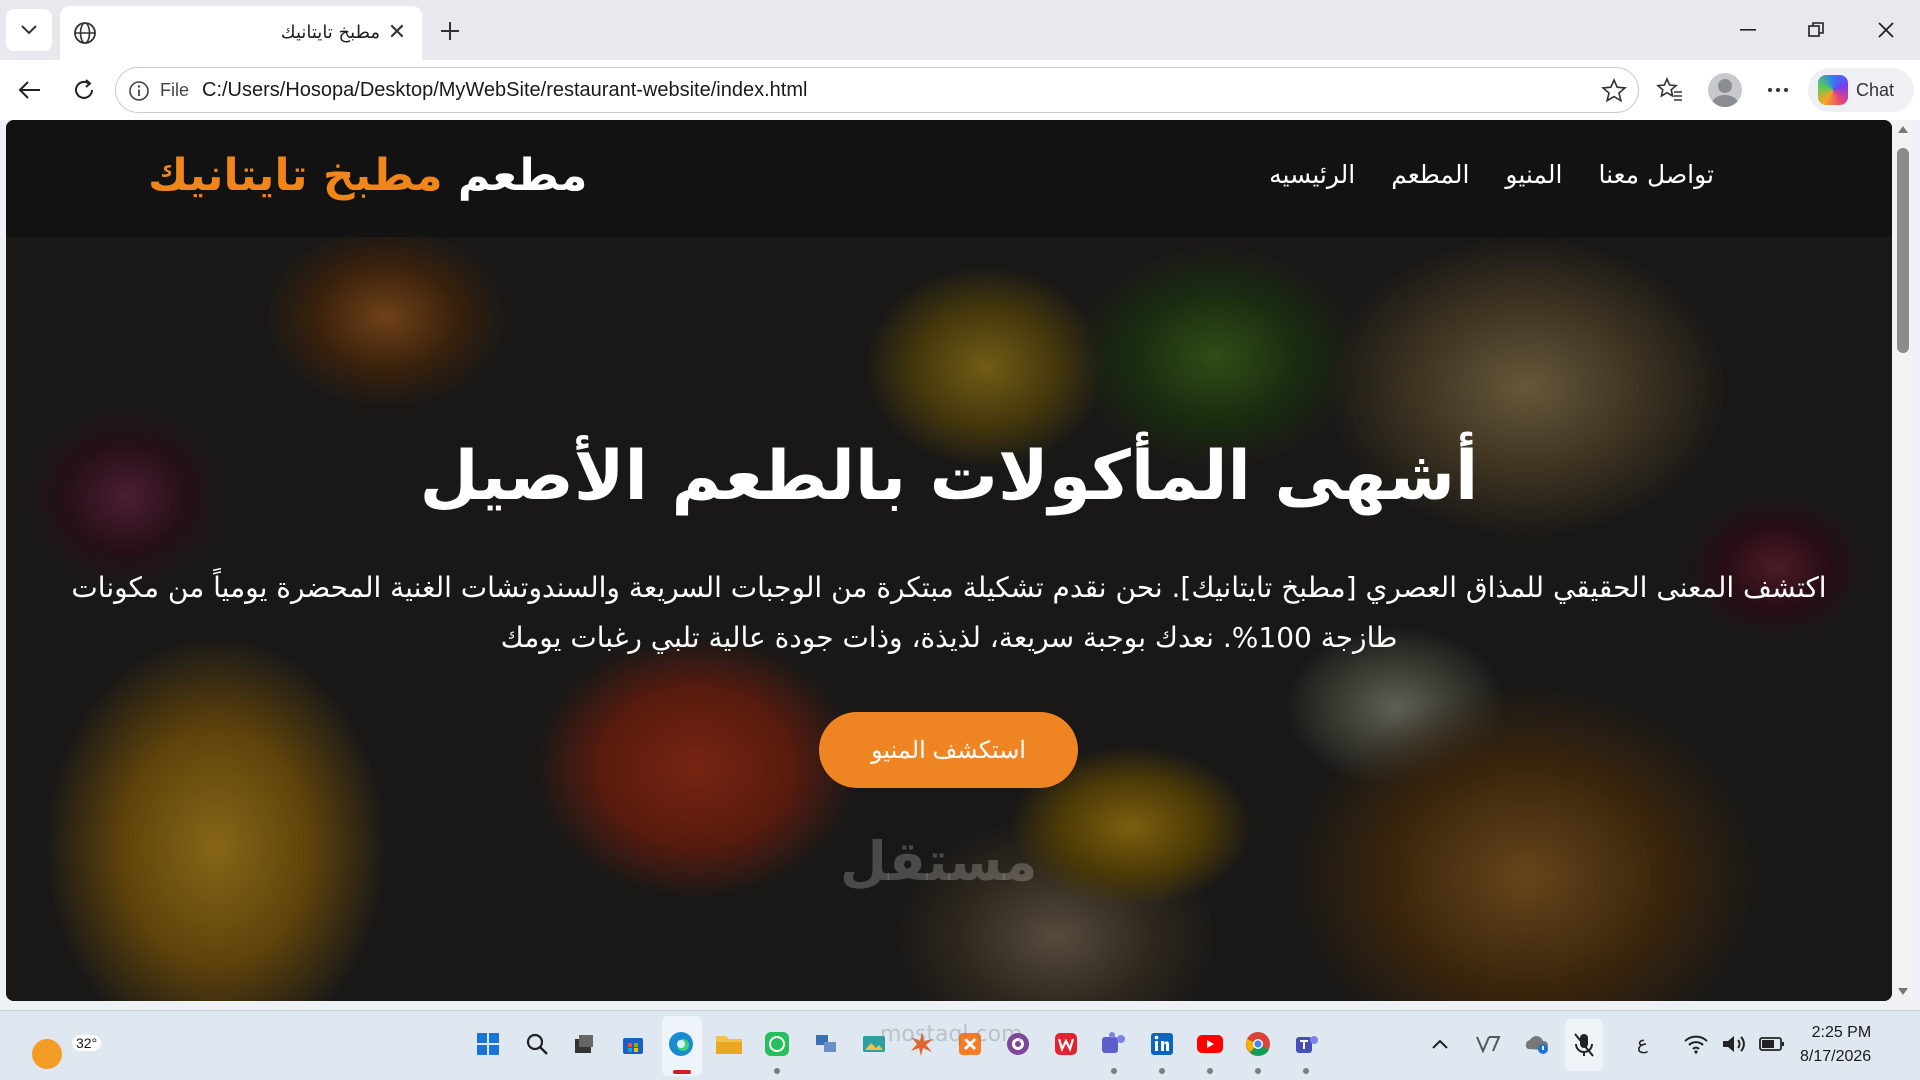  I want to click on site-nav: الرئيسيه المطعم المنيو تواصل معنا, so click(1491, 174).